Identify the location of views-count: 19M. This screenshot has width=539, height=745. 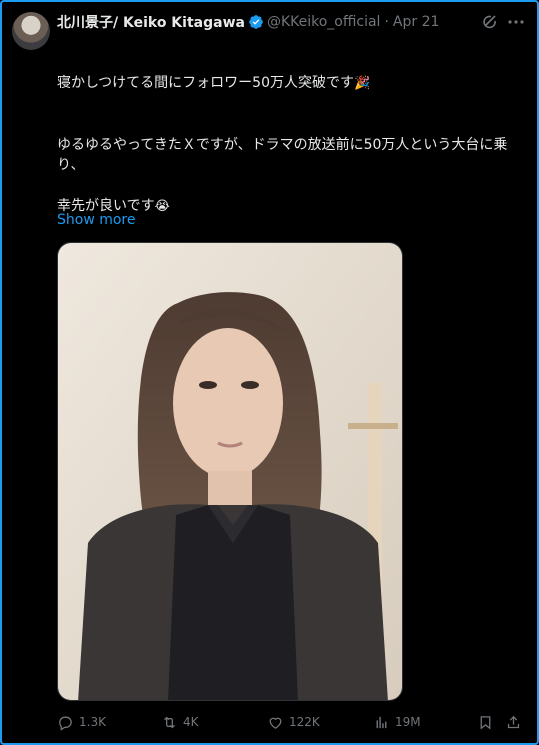
(408, 722).